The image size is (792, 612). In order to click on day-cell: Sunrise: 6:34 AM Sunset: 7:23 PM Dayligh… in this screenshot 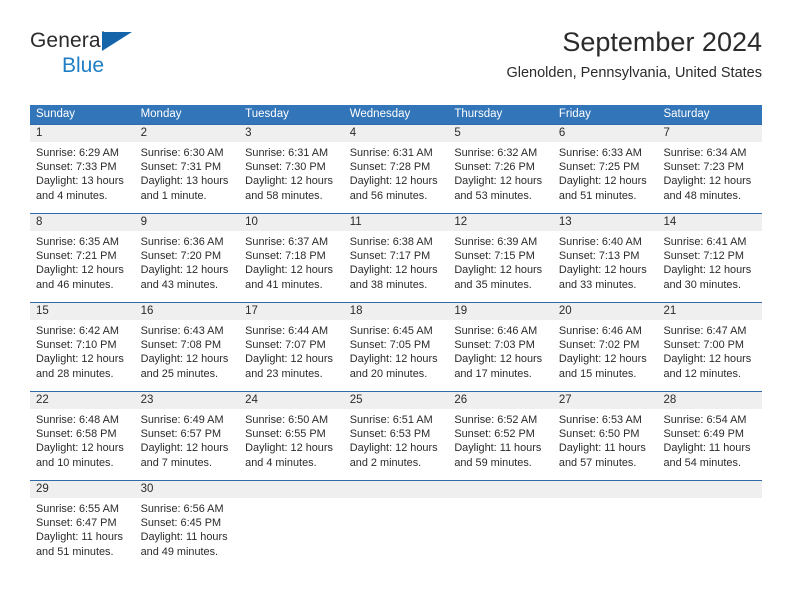, I will do `click(709, 177)`.